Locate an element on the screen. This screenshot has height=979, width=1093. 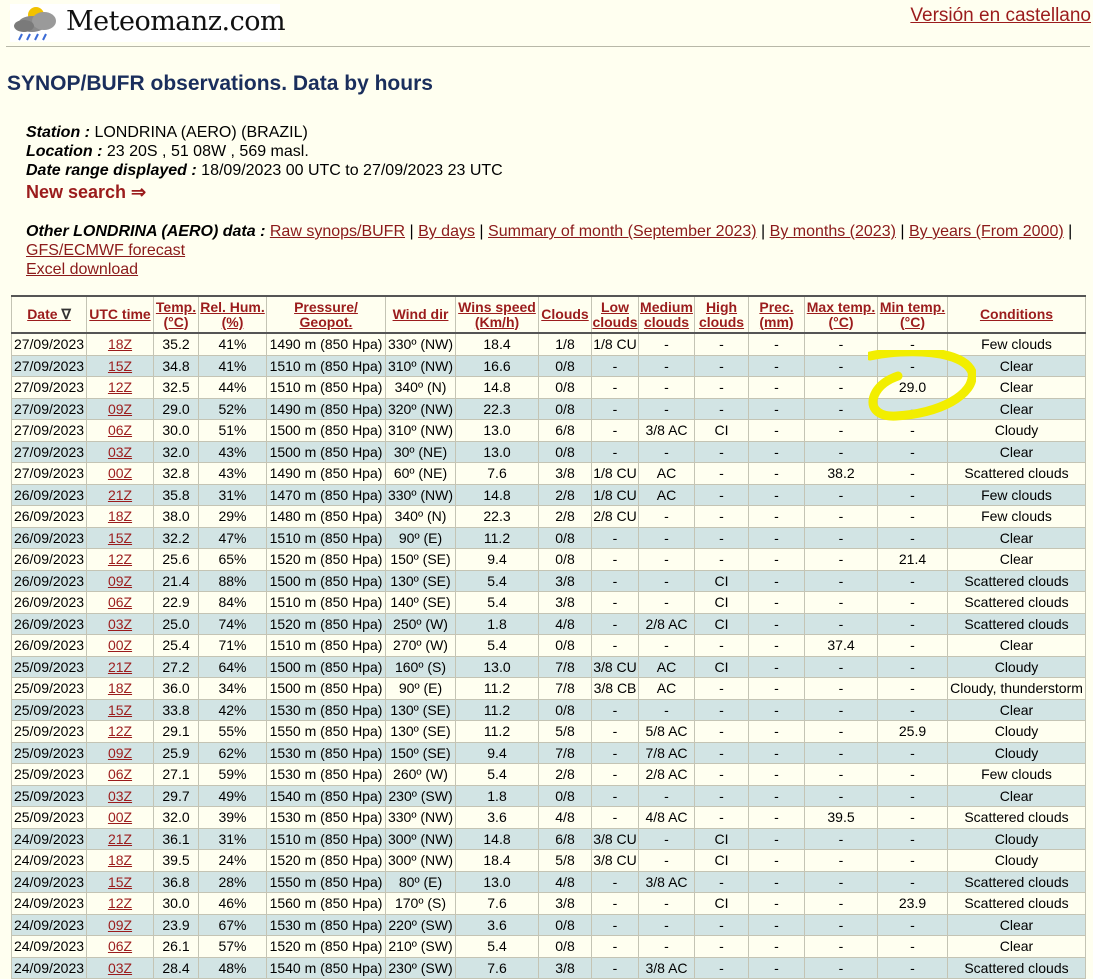
top-bar: Meteomanz.com Versión en castellano is located at coordinates (546, 23).